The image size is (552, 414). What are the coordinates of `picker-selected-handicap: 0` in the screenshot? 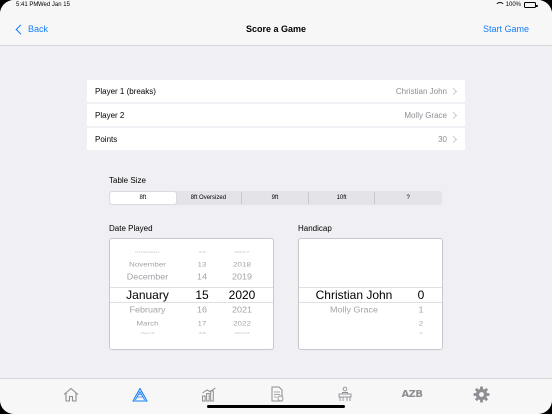 It's located at (421, 295).